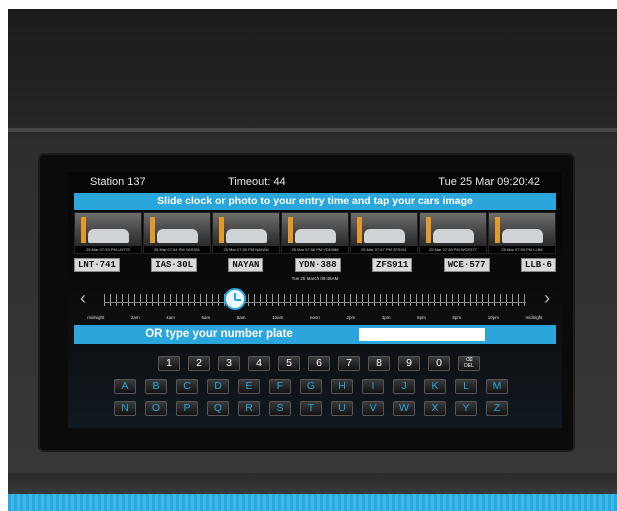 Image resolution: width=617 pixels, height=511 pixels. I want to click on timeline-axis, so click(315, 302).